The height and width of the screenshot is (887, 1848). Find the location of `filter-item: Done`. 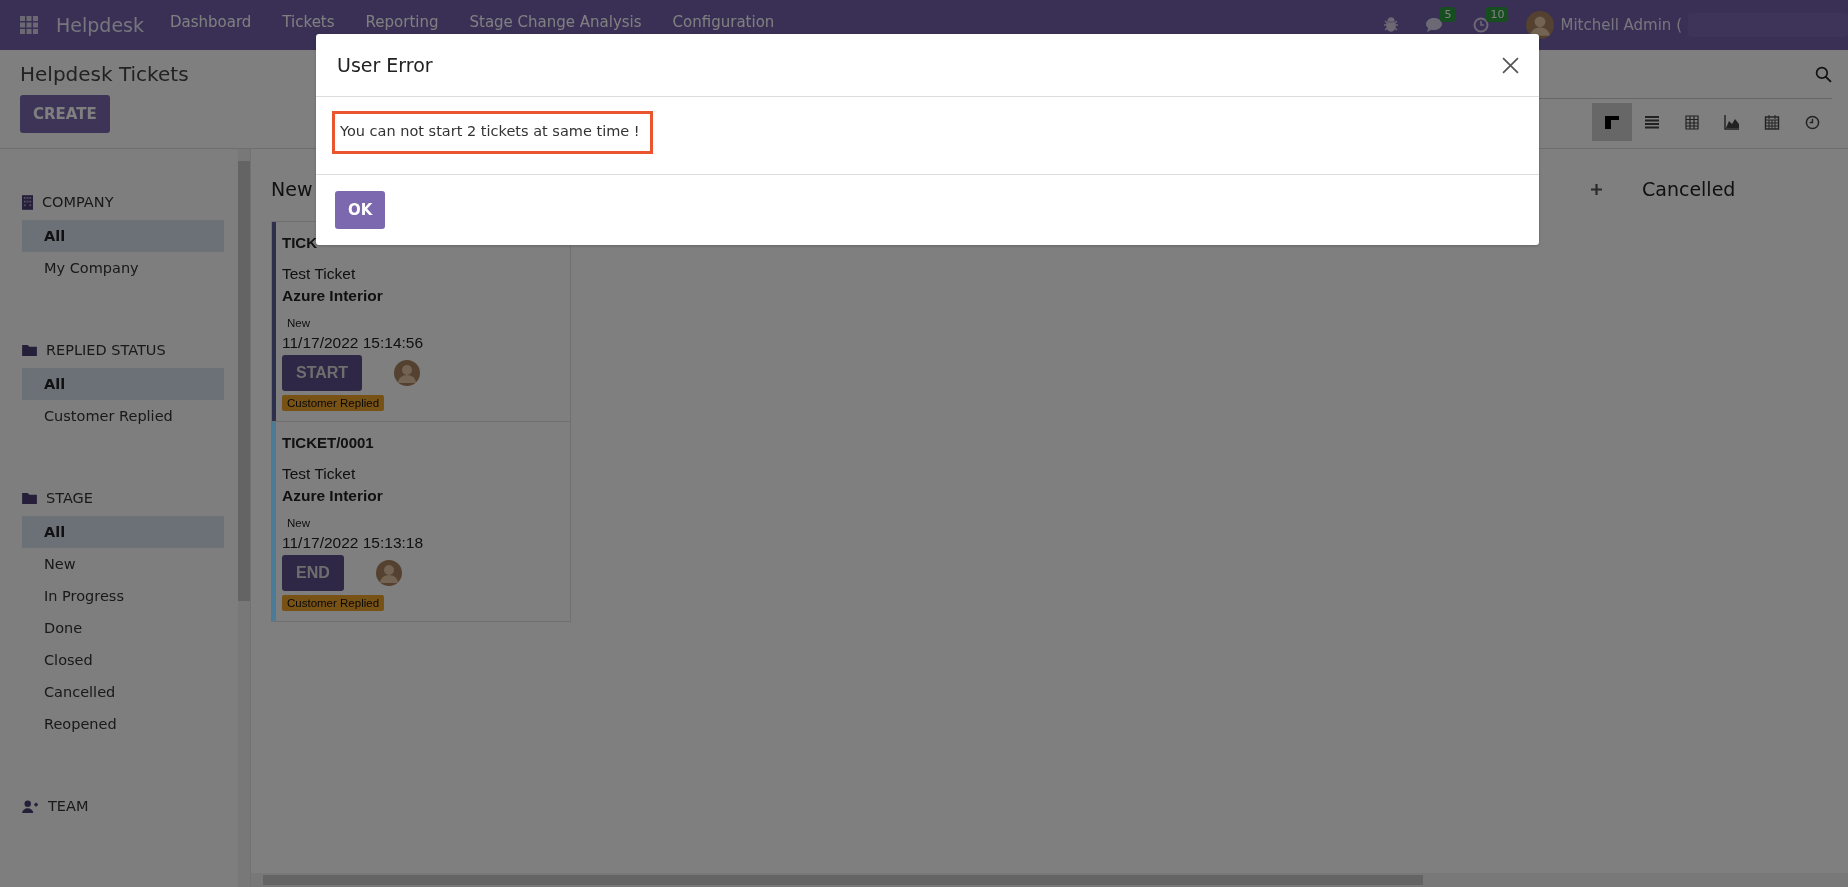

filter-item: Done is located at coordinates (123, 628).